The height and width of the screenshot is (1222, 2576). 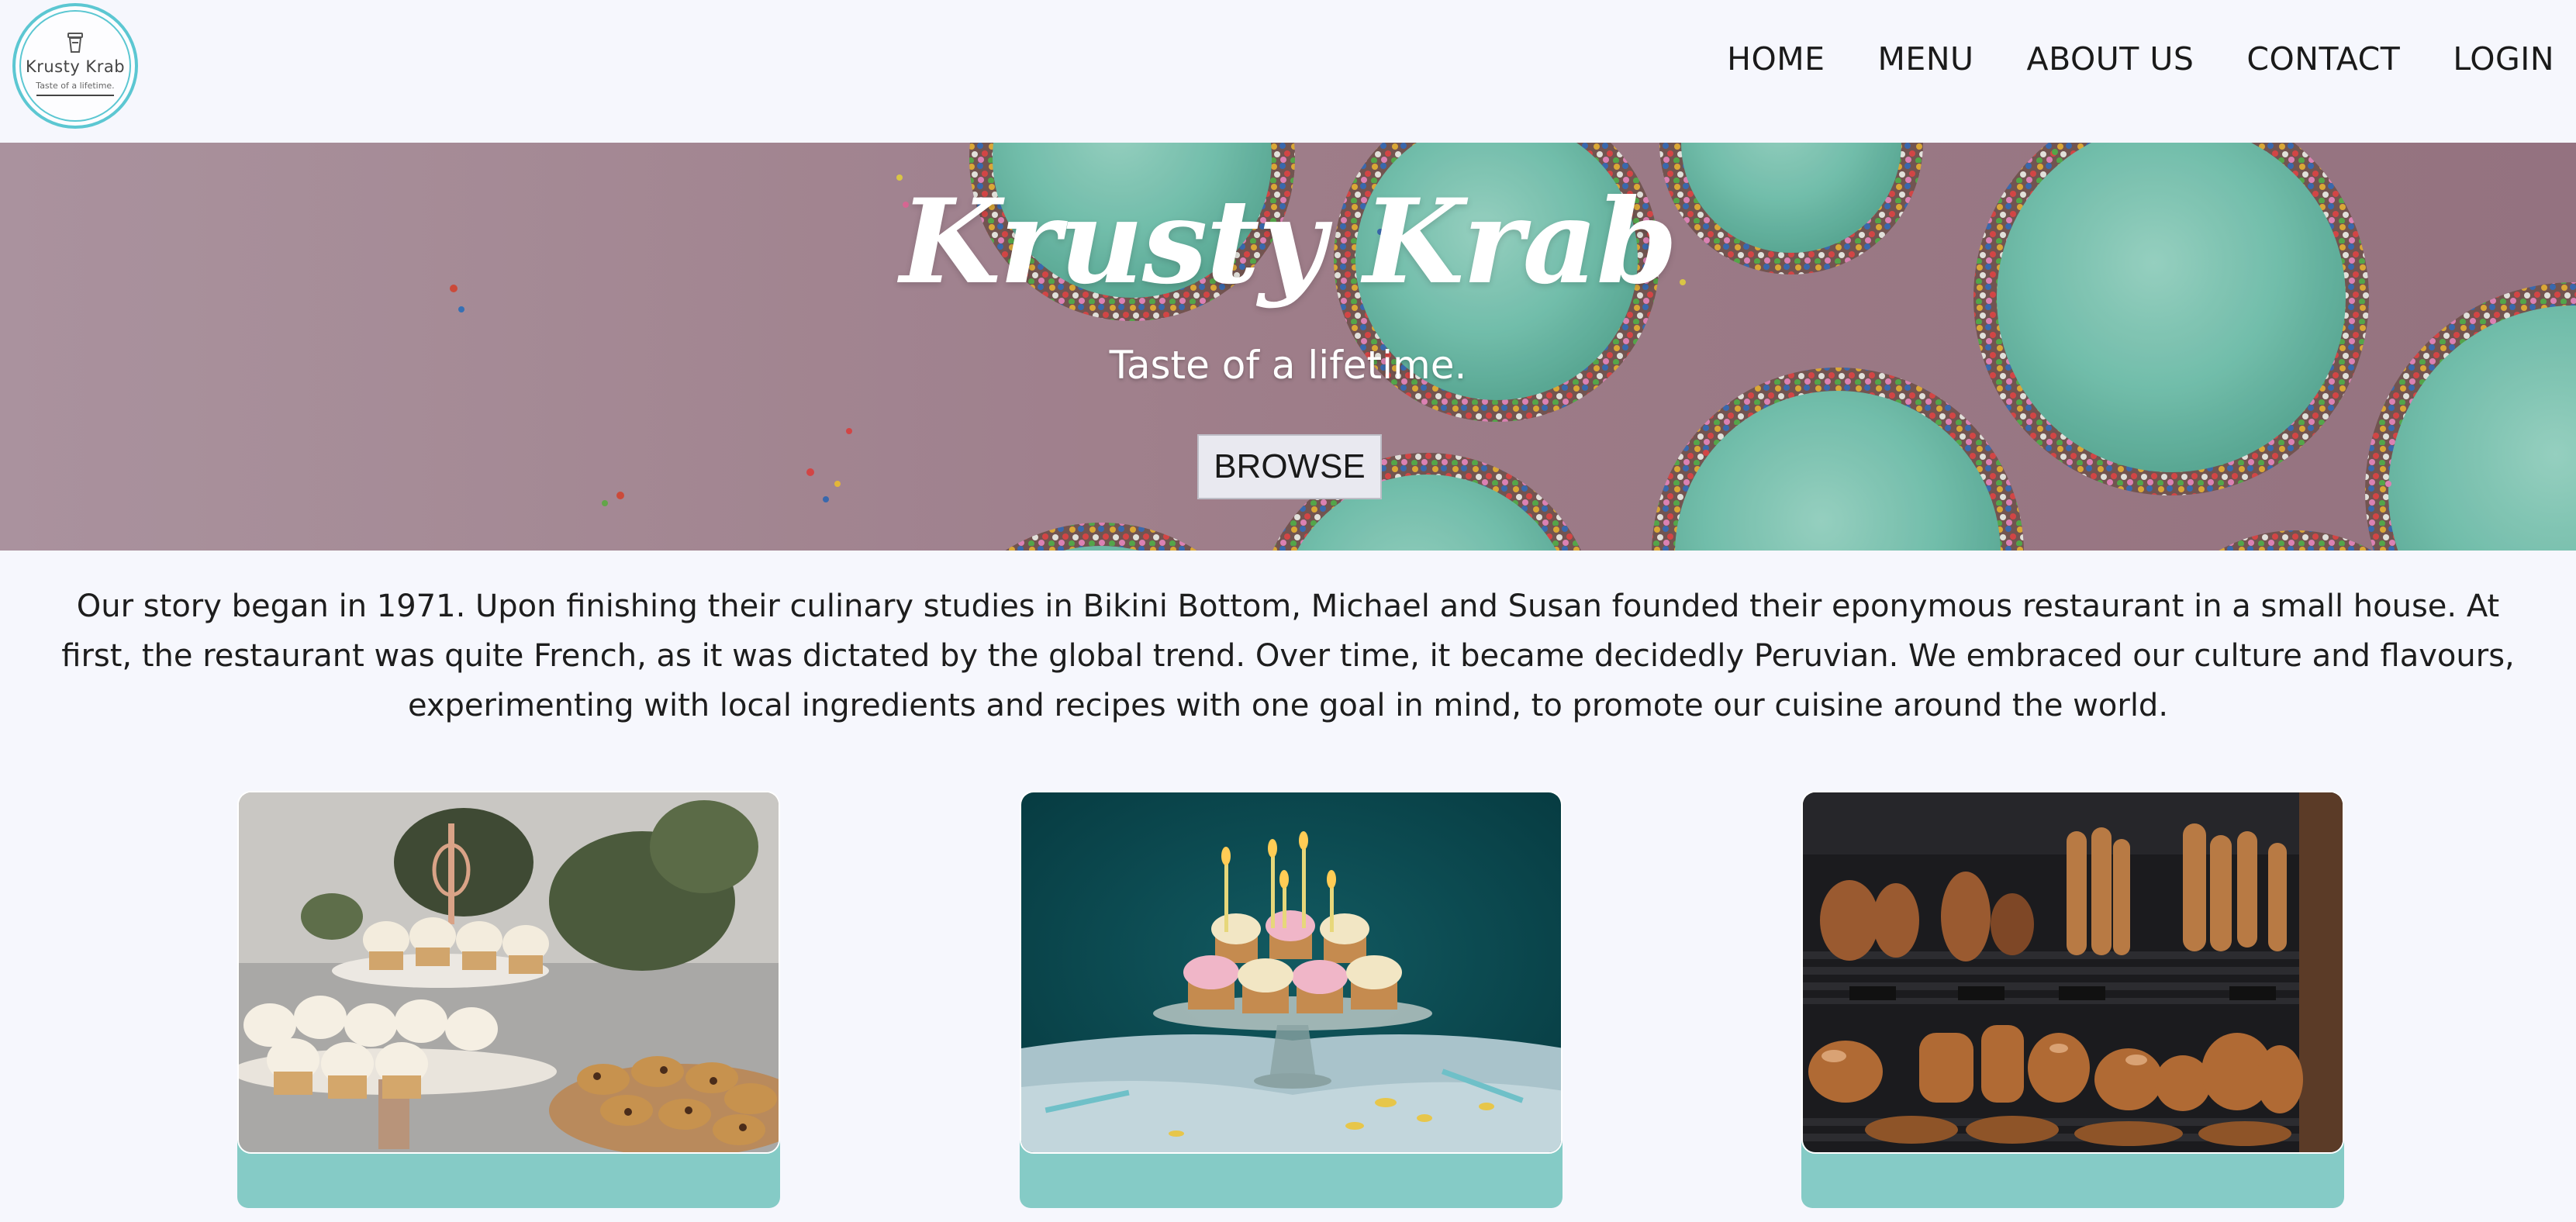 What do you see at coordinates (75, 43) in the screenshot?
I see `cup-icon` at bounding box center [75, 43].